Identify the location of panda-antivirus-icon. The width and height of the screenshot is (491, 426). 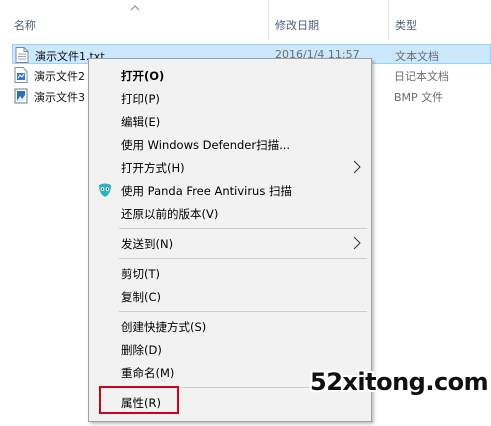
(105, 190).